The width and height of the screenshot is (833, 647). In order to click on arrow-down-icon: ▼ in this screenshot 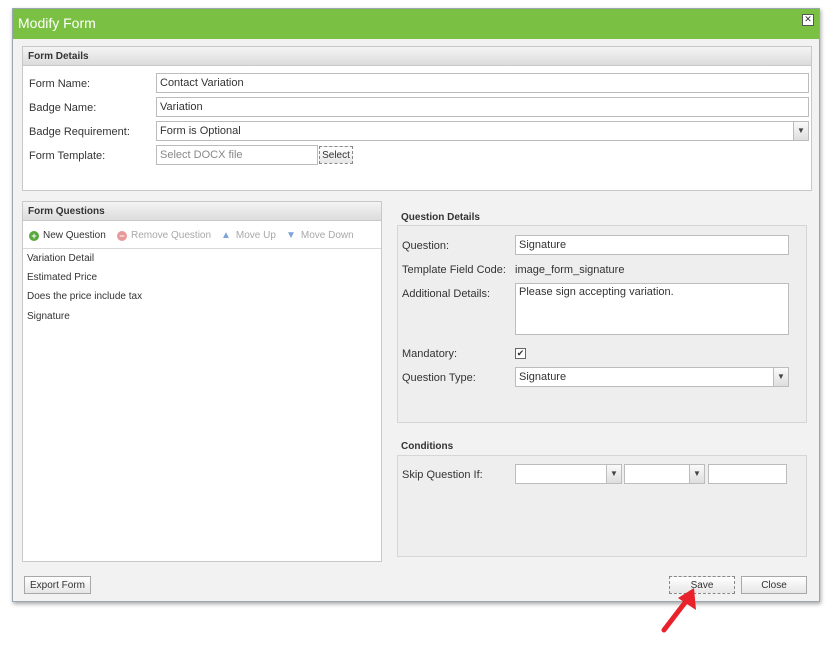, I will do `click(291, 235)`.